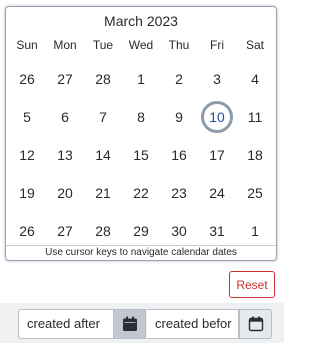  I want to click on created-after-calendar-button, so click(129, 324).